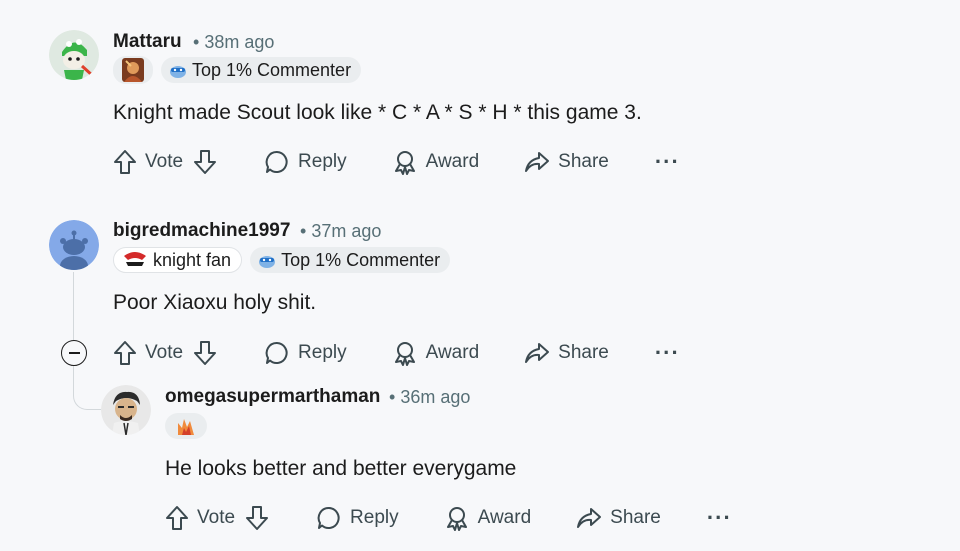  I want to click on collapse-thread-button, so click(74, 353).